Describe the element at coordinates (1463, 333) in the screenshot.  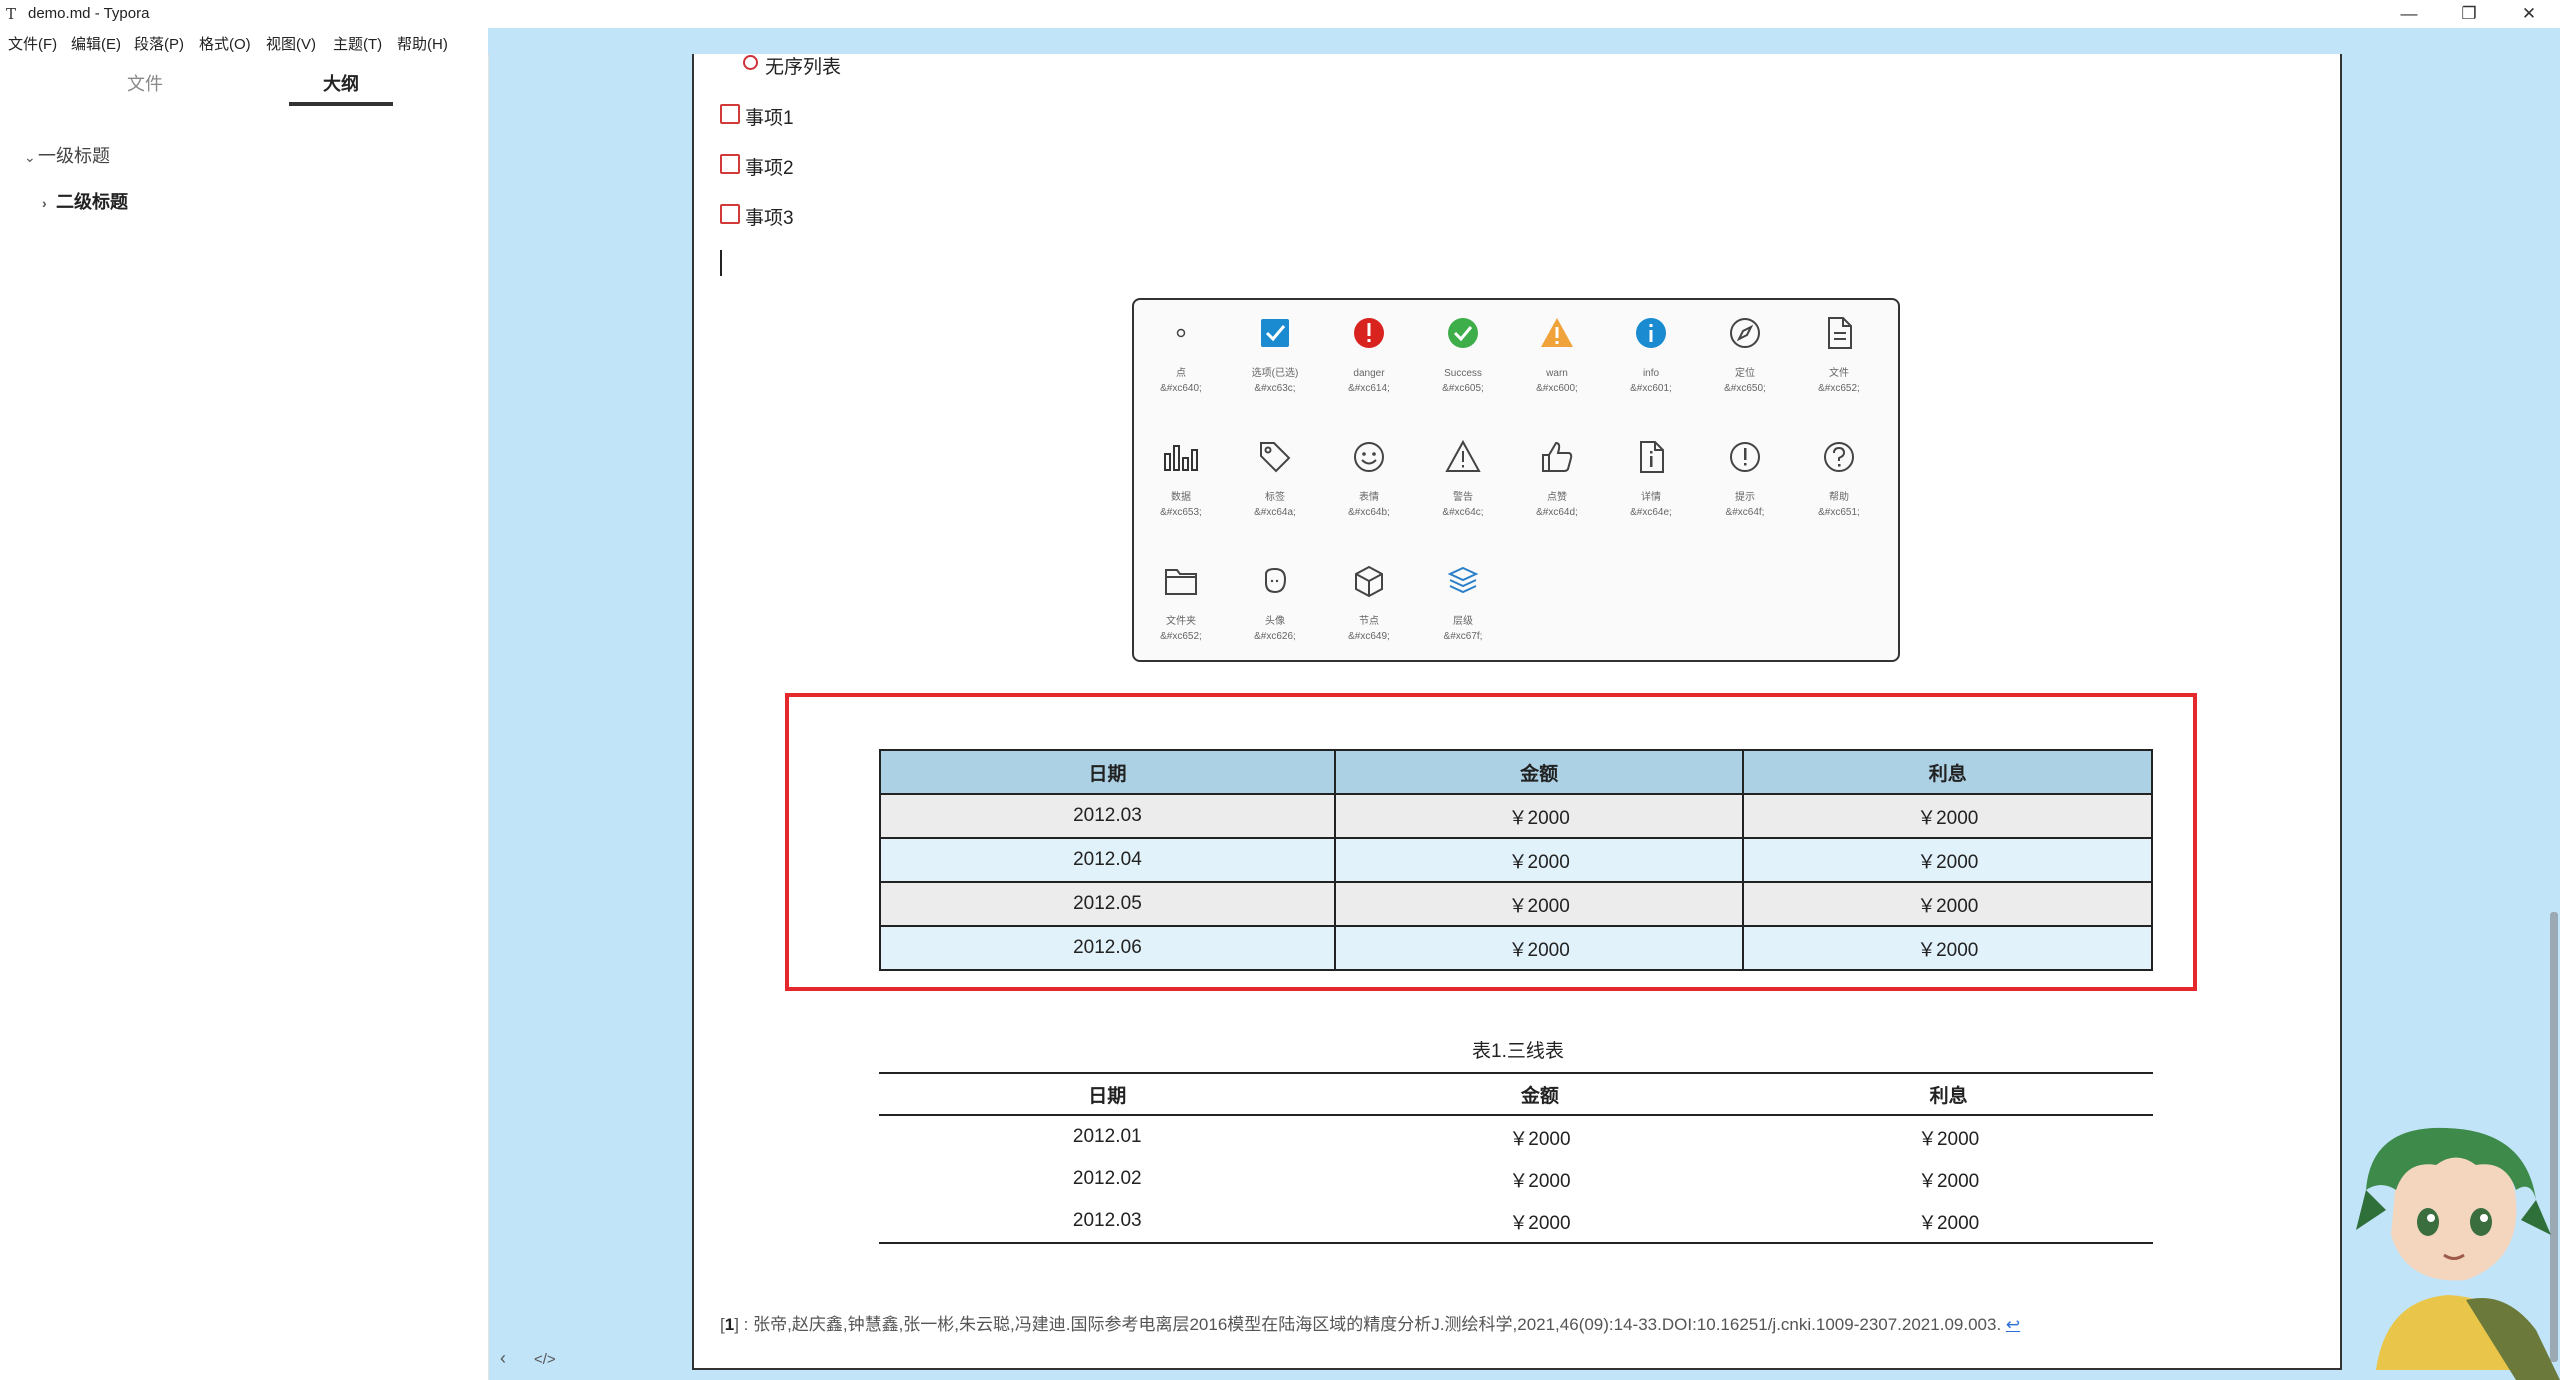
I see `success-icon` at that location.